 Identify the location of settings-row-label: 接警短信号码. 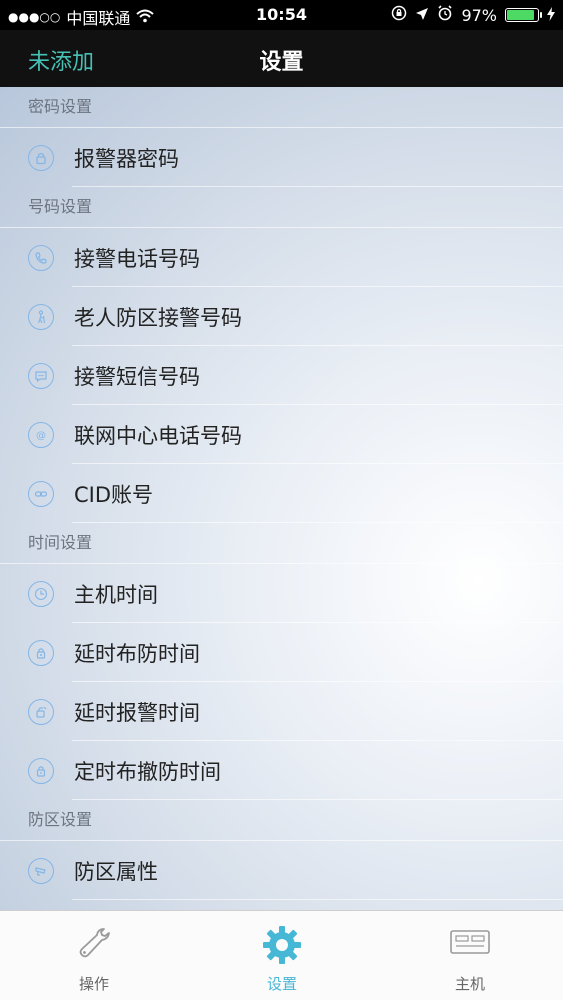
(137, 376).